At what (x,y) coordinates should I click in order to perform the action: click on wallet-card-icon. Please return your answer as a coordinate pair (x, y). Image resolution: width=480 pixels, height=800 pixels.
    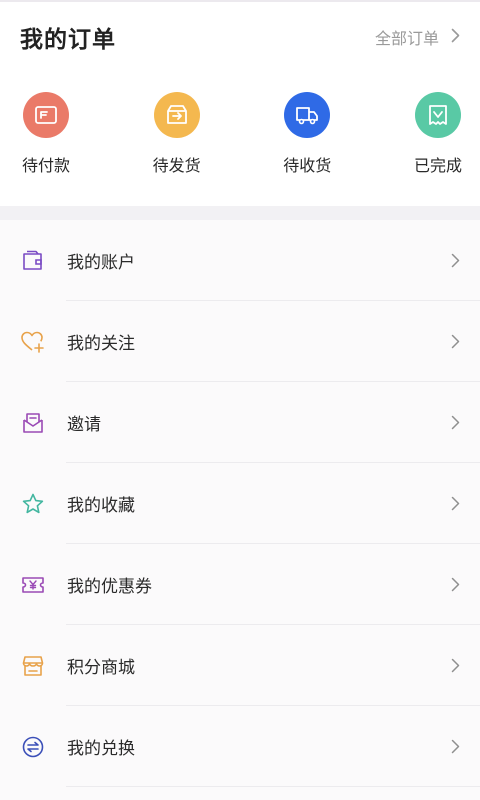
    Looking at the image, I should click on (46, 115).